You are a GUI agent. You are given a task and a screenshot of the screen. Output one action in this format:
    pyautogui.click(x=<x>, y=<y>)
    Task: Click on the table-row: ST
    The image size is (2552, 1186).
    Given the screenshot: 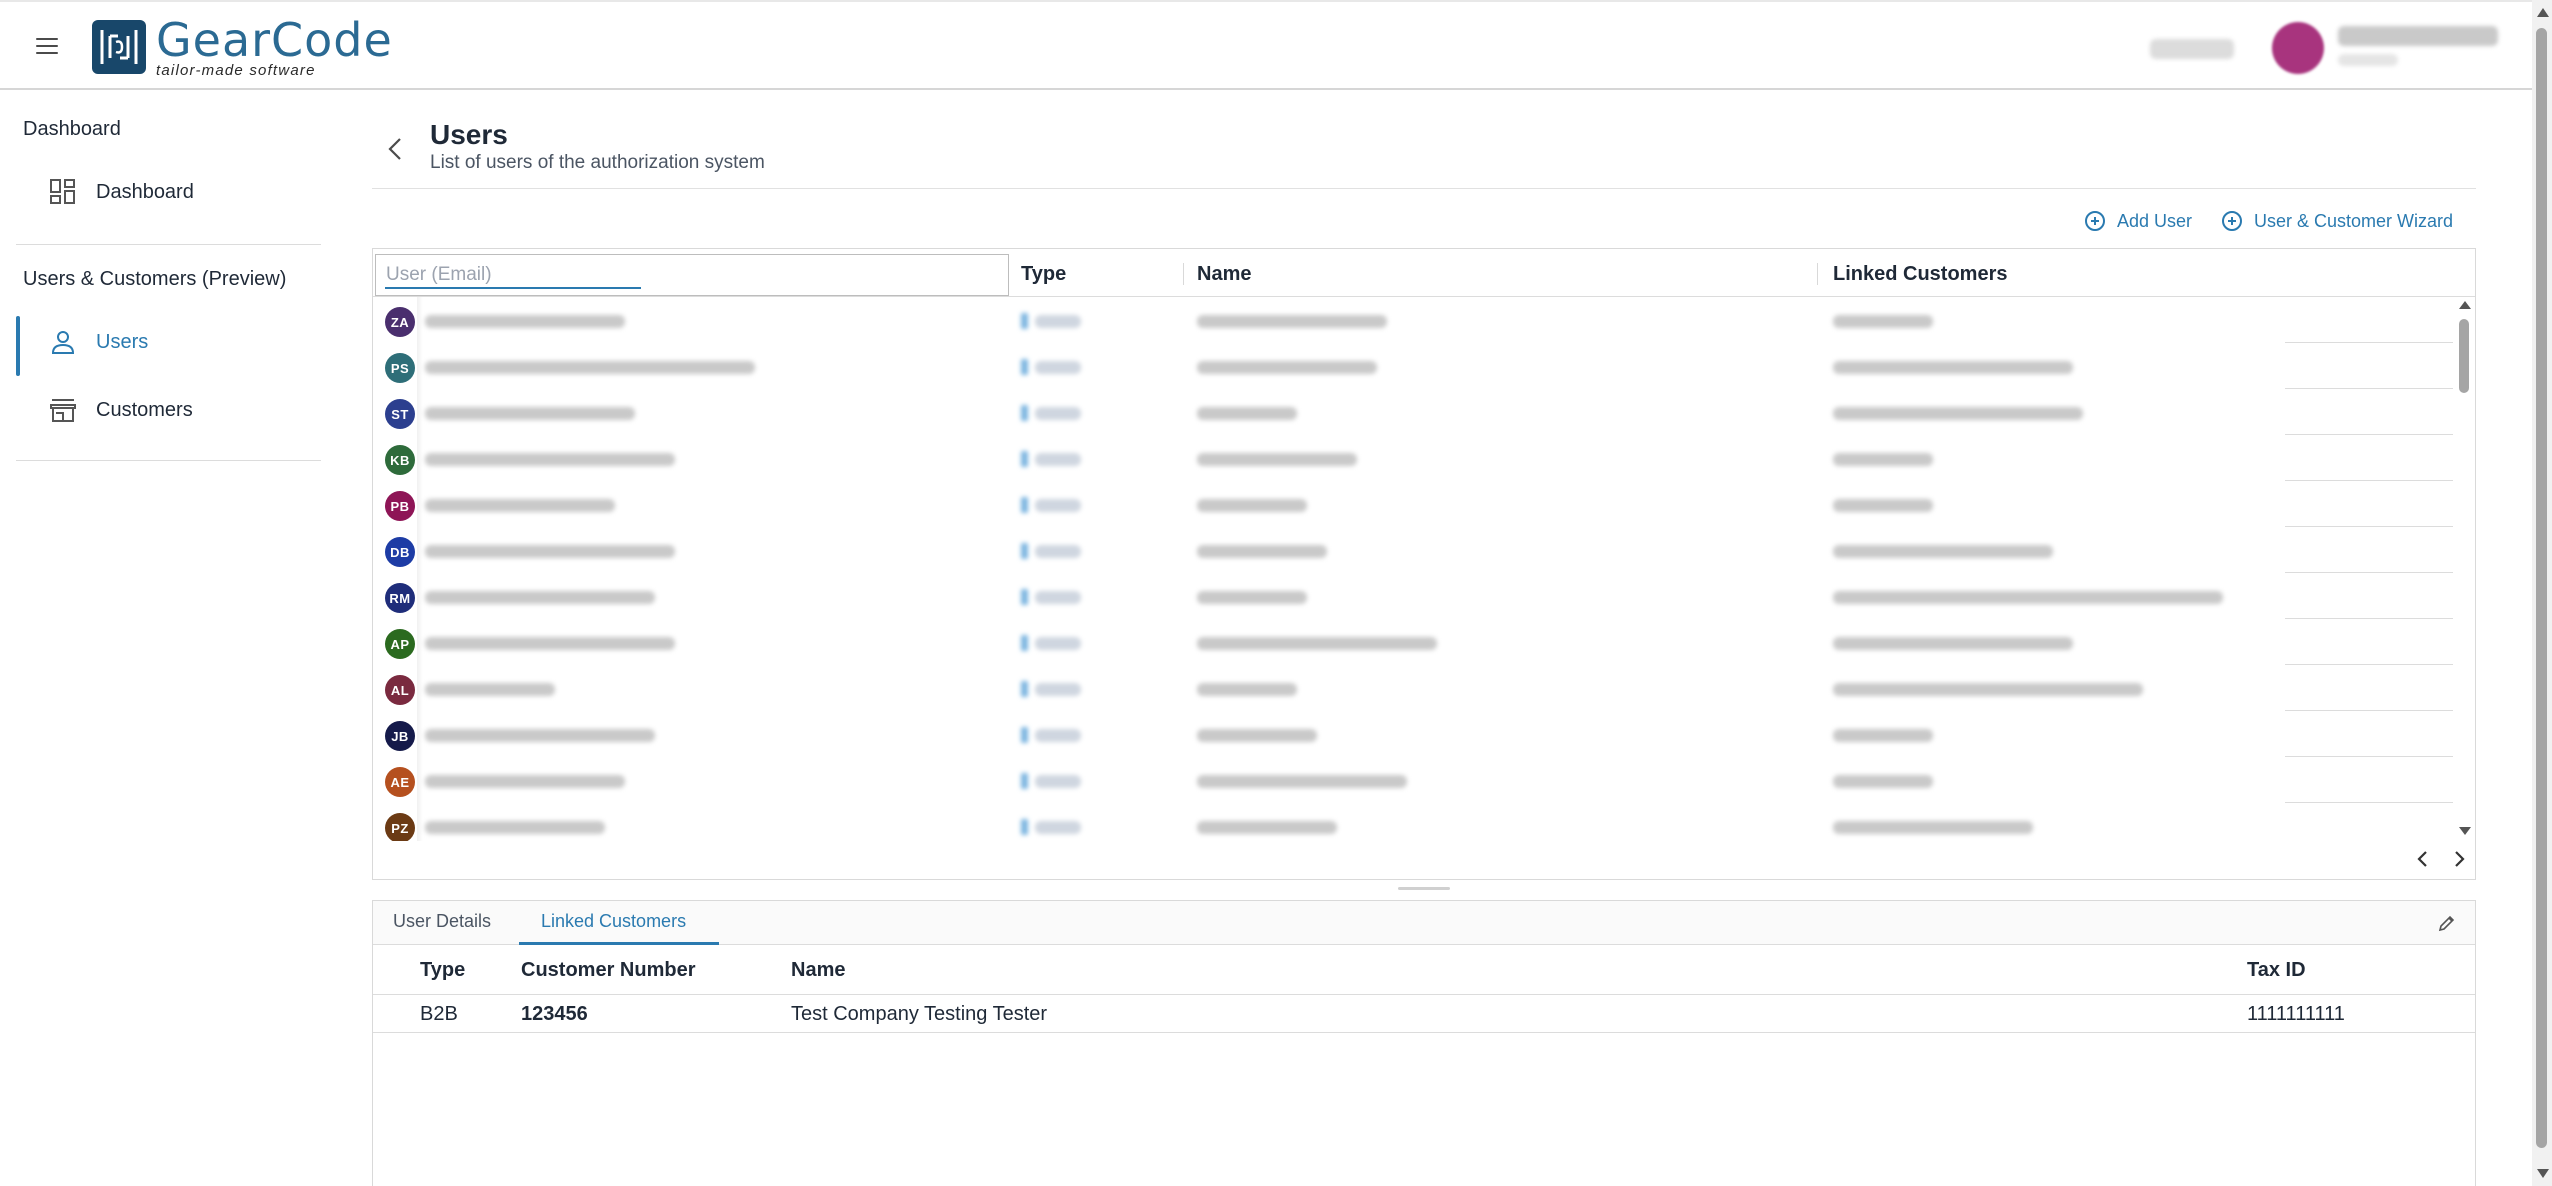 What is the action you would take?
    pyautogui.click(x=1413, y=412)
    